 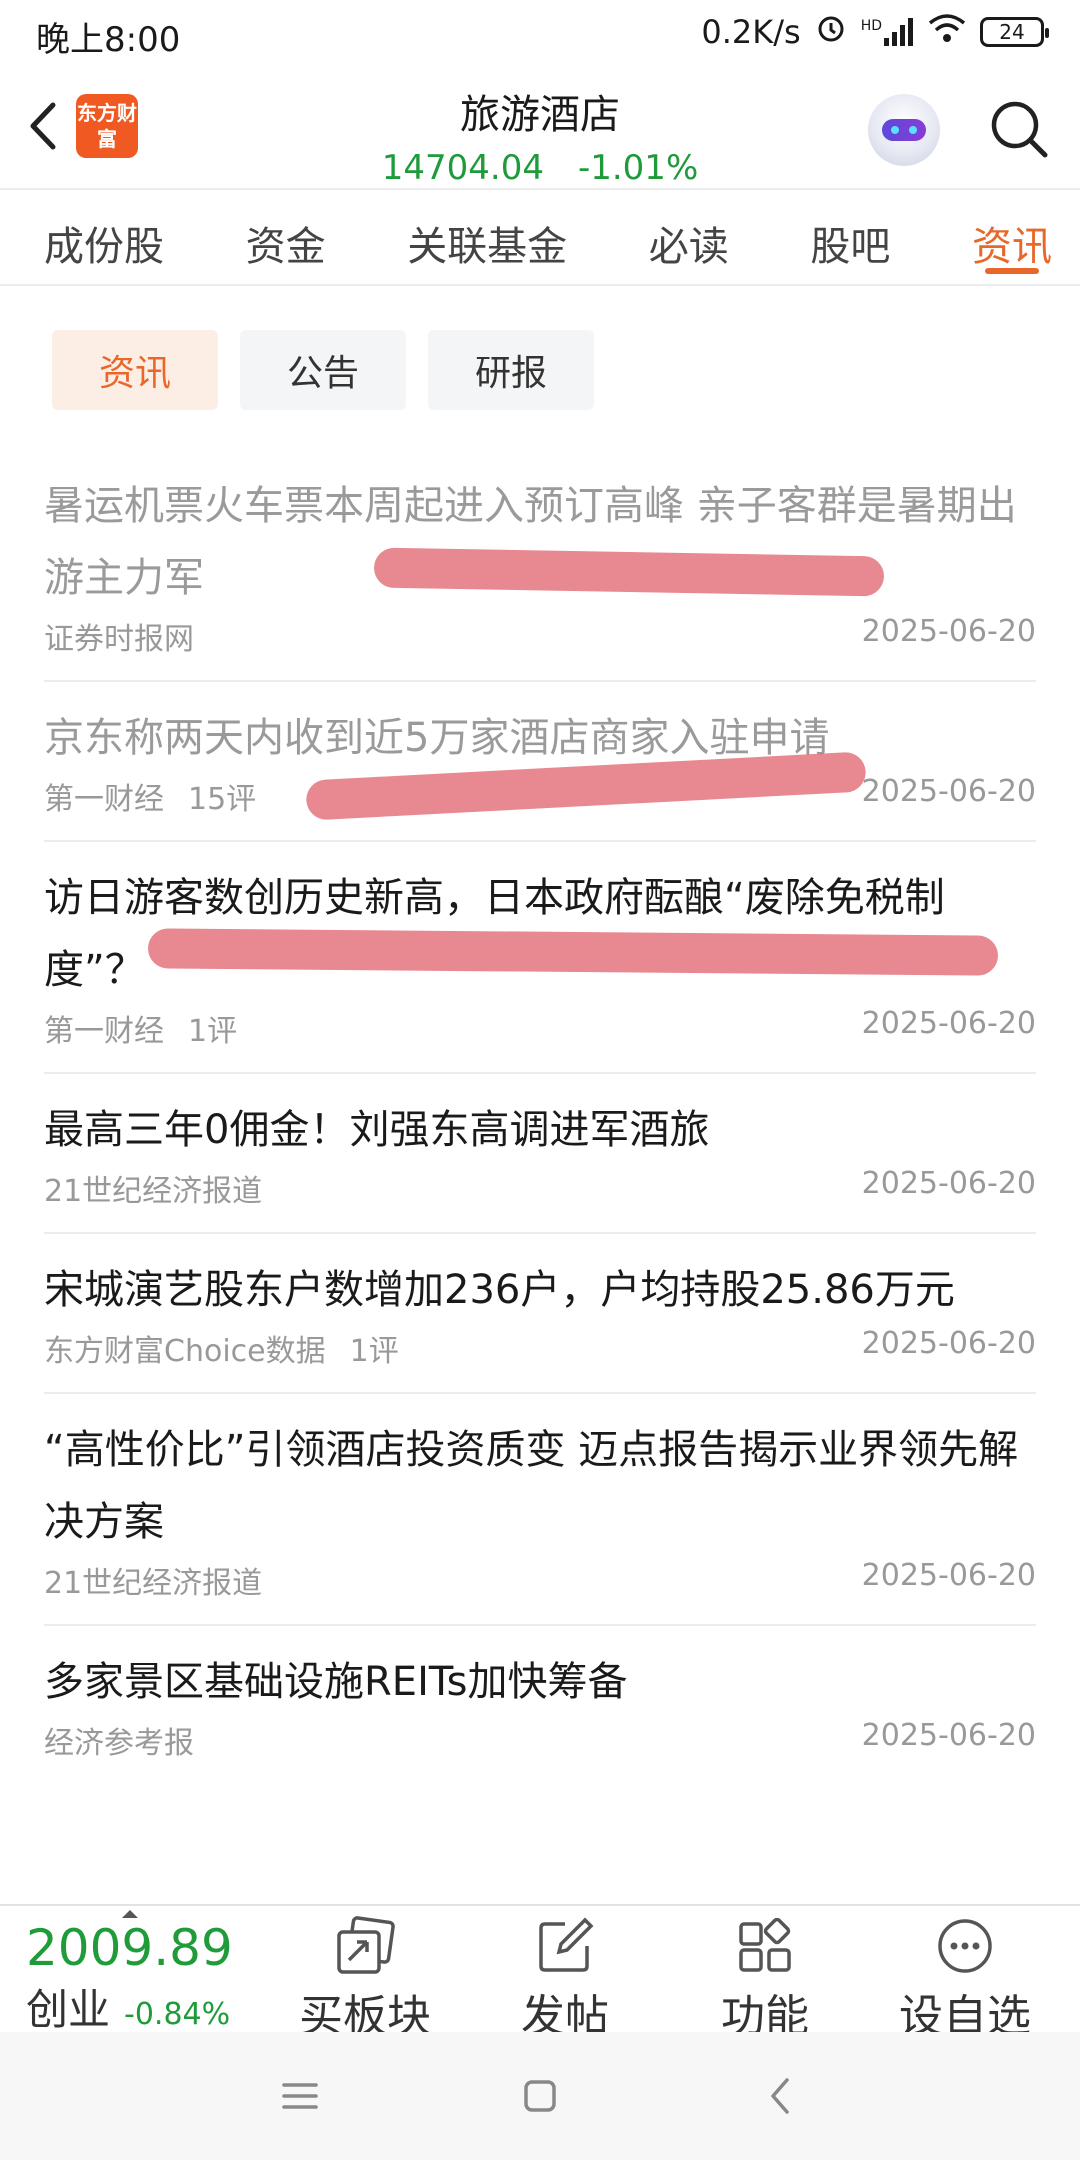 I want to click on tab-related-funds: 关联基金, so click(x=487, y=237).